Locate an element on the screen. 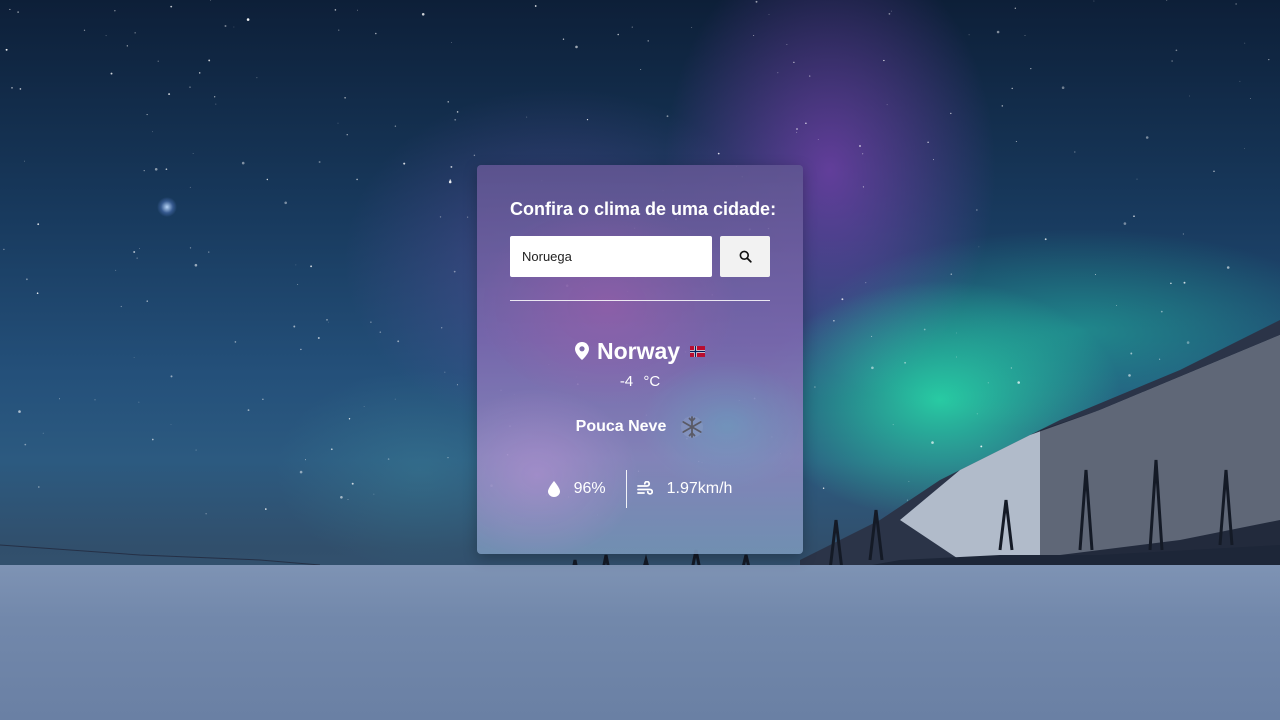 This screenshot has height=720, width=1280. weather-details: 96% 1.97km/h is located at coordinates (640, 489).